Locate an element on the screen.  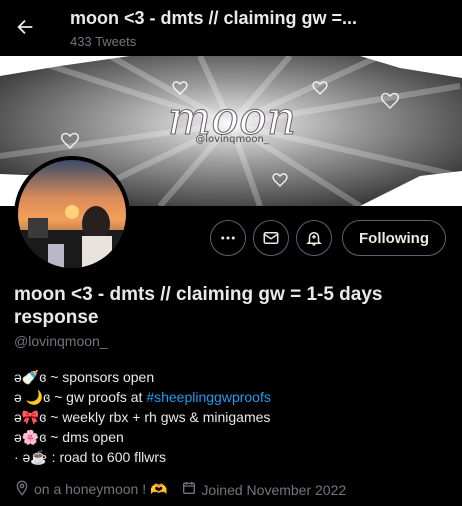
bio-line: ə🍼ɞ ~ sponsors open is located at coordinates (84, 377).